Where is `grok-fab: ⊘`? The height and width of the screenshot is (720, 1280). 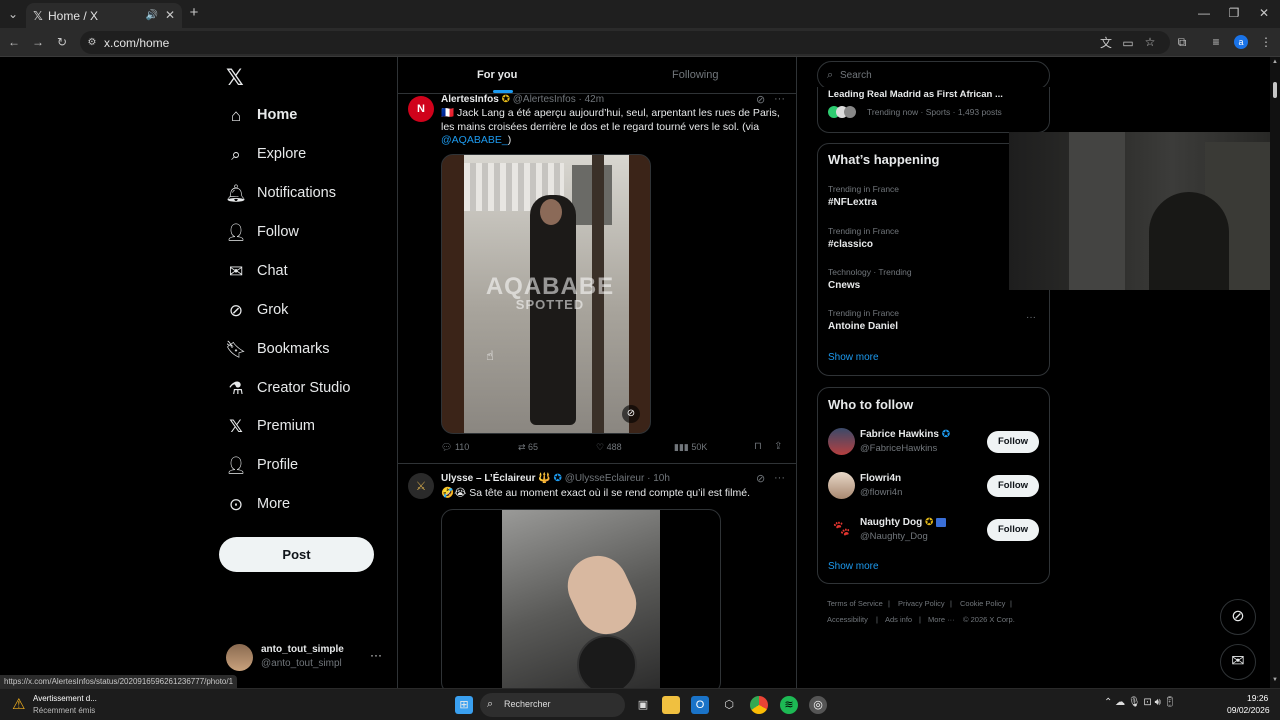
grok-fab: ⊘ is located at coordinates (1238, 617).